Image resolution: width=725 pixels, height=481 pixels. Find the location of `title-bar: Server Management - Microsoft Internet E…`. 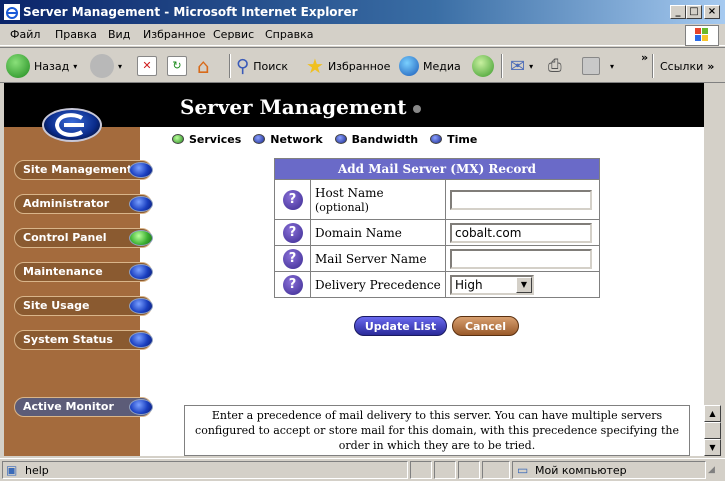

title-bar: Server Management - Microsoft Internet E… is located at coordinates (362, 12).